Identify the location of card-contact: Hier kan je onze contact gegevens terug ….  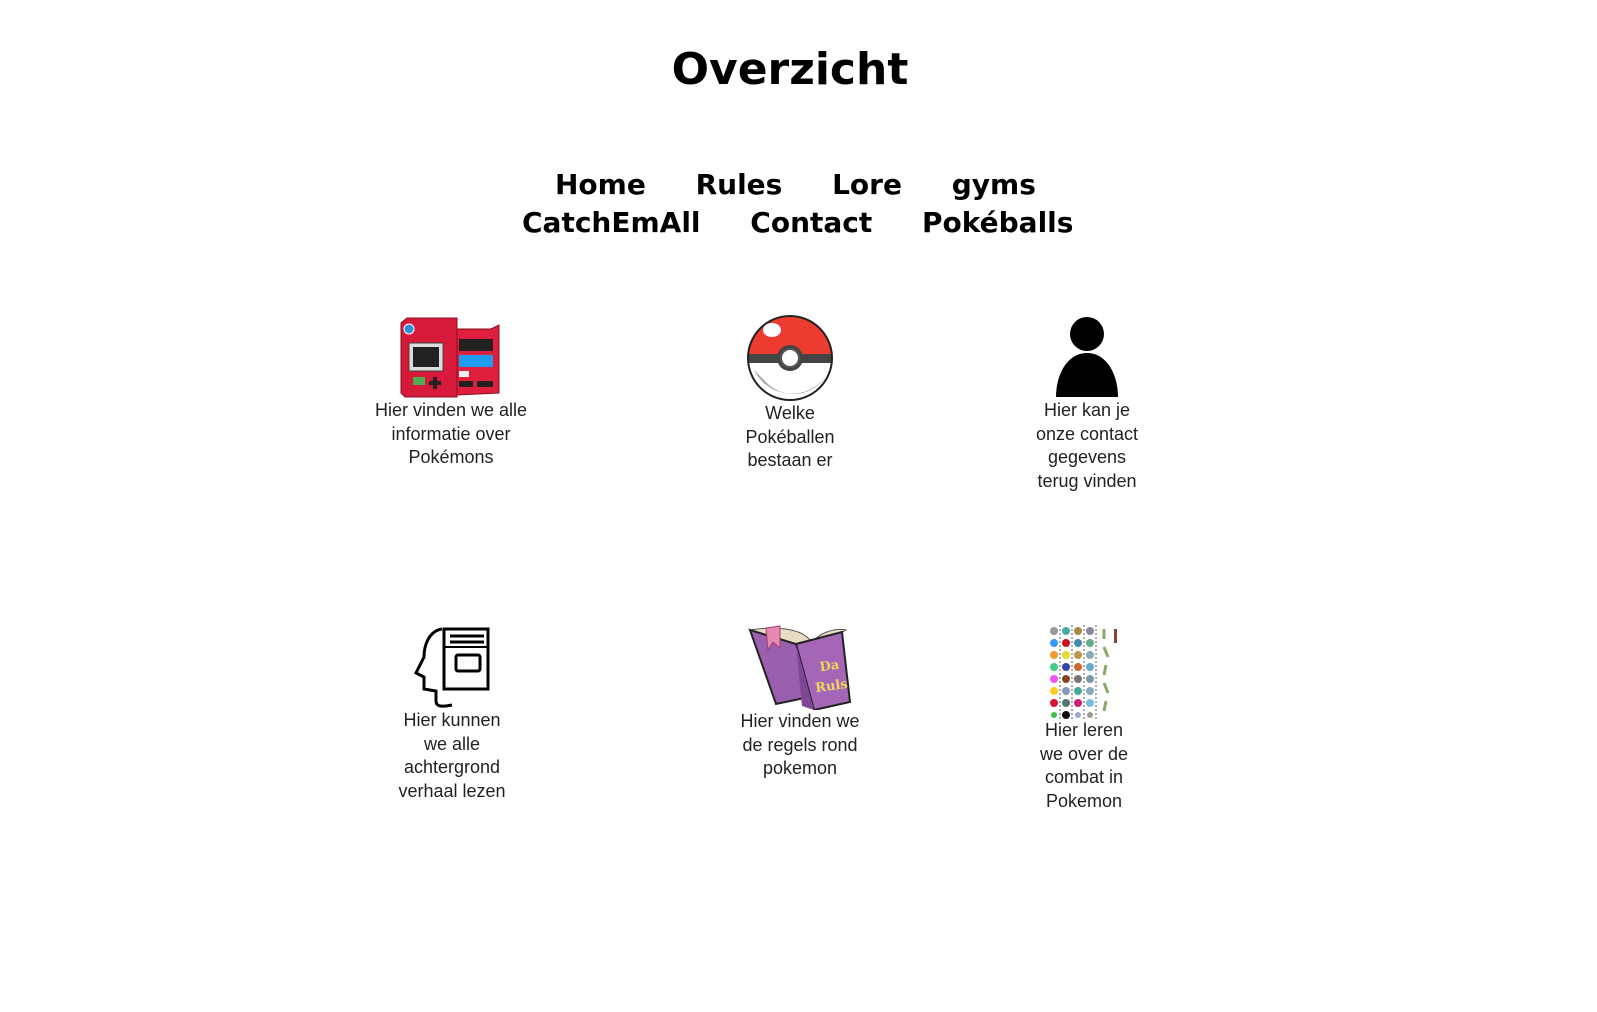
(1087, 405).